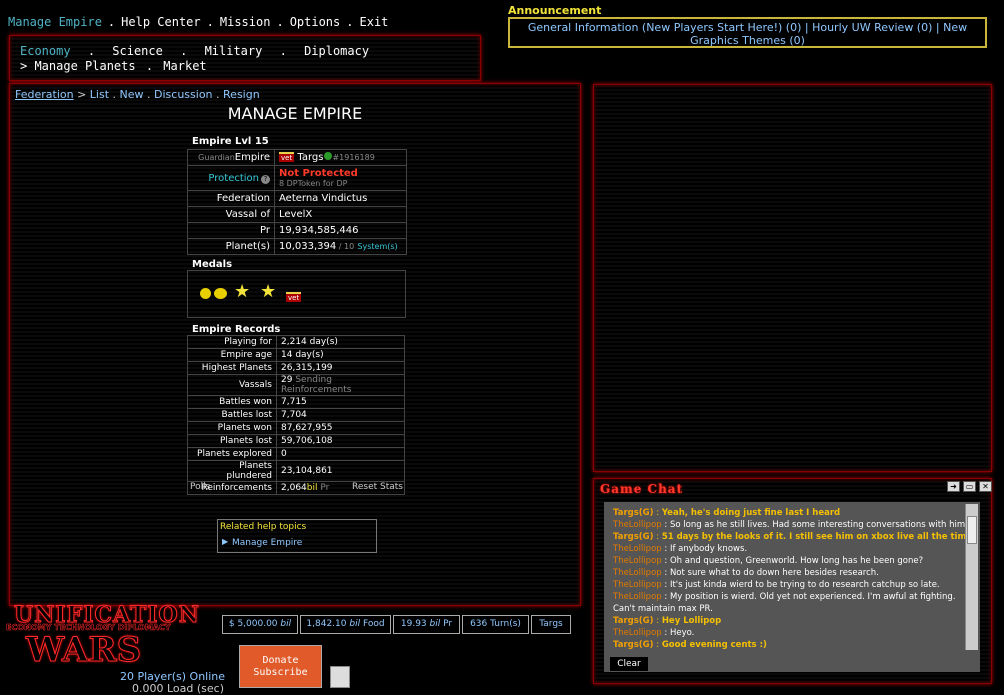  Describe the element at coordinates (267, 543) in the screenshot. I see `help-link-manage-empire: Manage Empire` at that location.